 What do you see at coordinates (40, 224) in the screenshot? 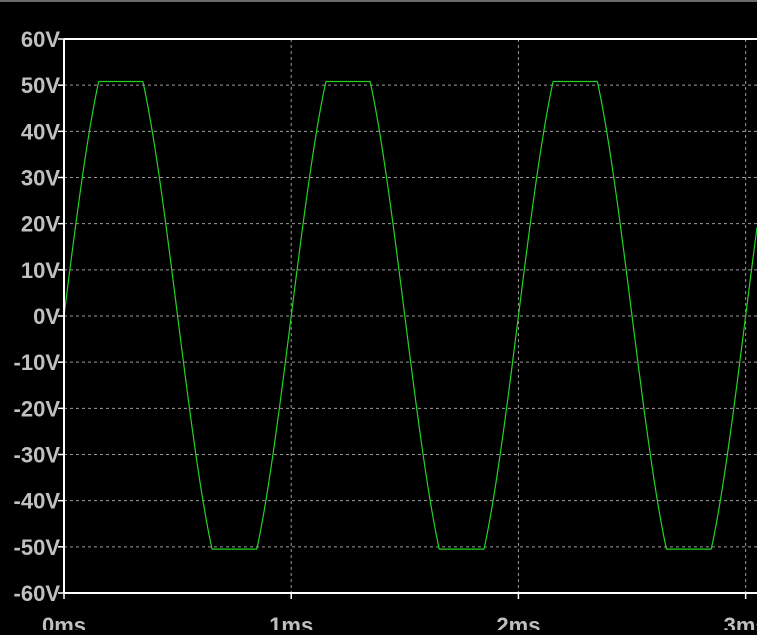
I see `y-tick-label: 20V` at bounding box center [40, 224].